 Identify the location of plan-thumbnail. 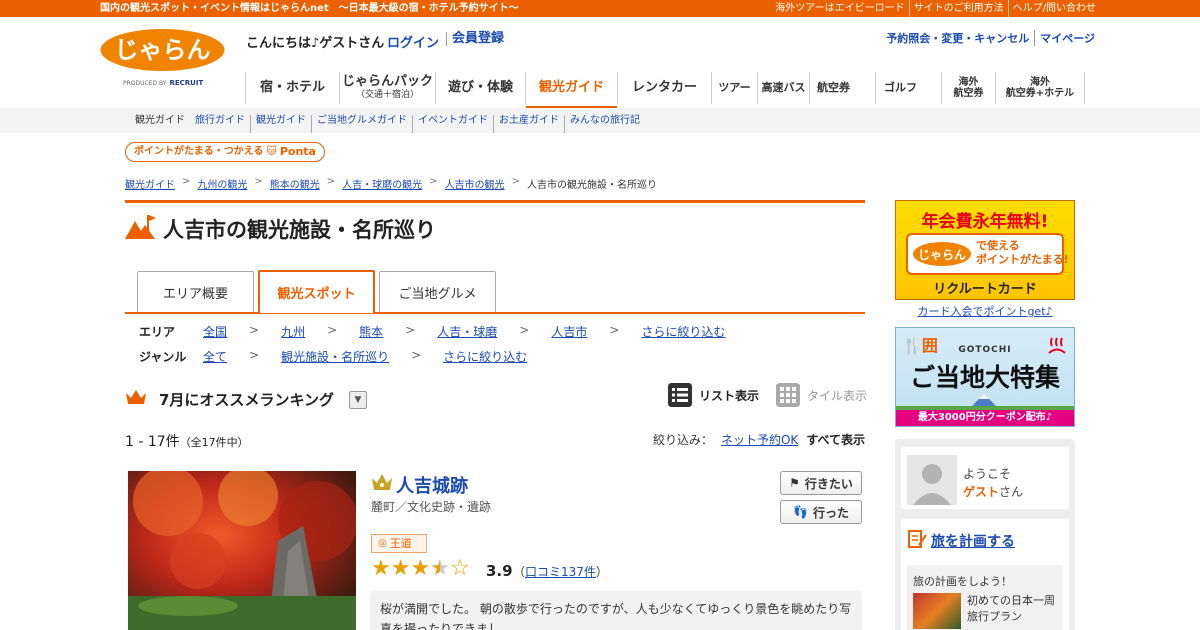
(937, 611).